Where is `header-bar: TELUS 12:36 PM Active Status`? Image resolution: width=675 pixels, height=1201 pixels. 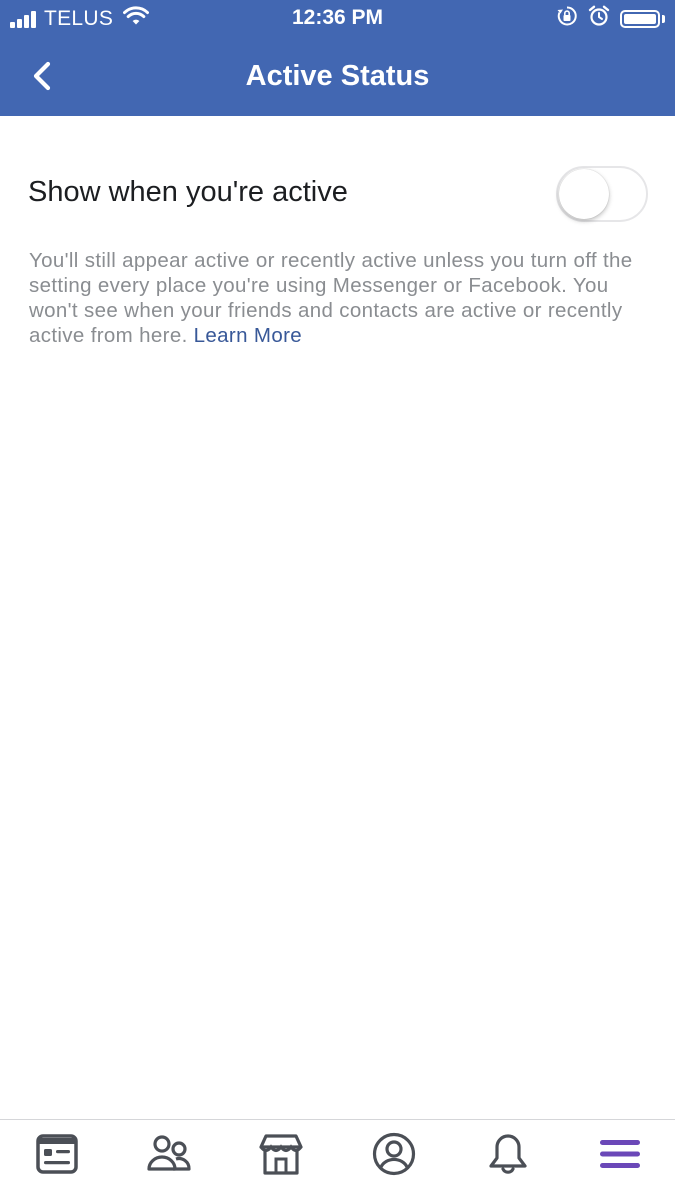 header-bar: TELUS 12:36 PM Active Status is located at coordinates (337, 58).